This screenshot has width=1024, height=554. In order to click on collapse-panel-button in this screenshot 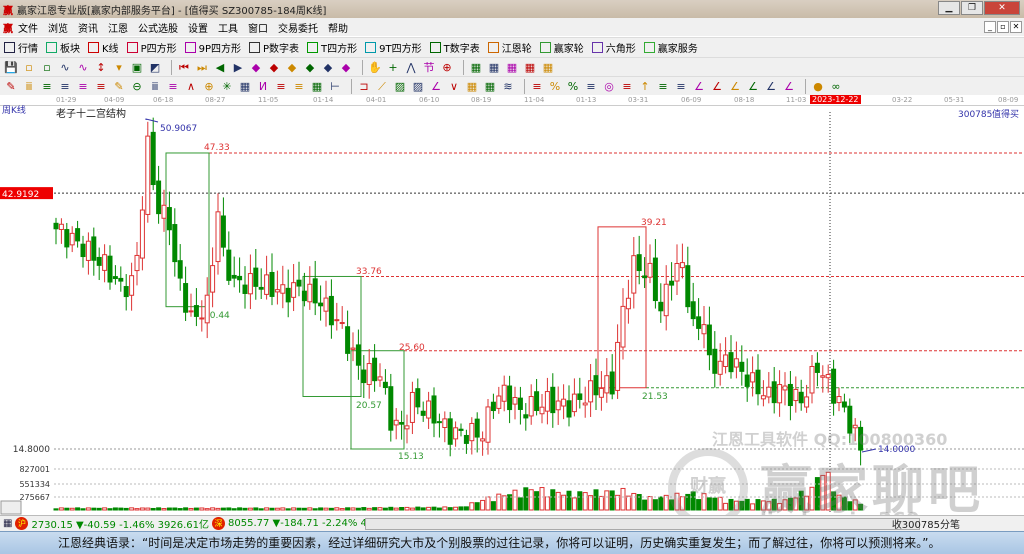, I will do `click(11, 507)`.